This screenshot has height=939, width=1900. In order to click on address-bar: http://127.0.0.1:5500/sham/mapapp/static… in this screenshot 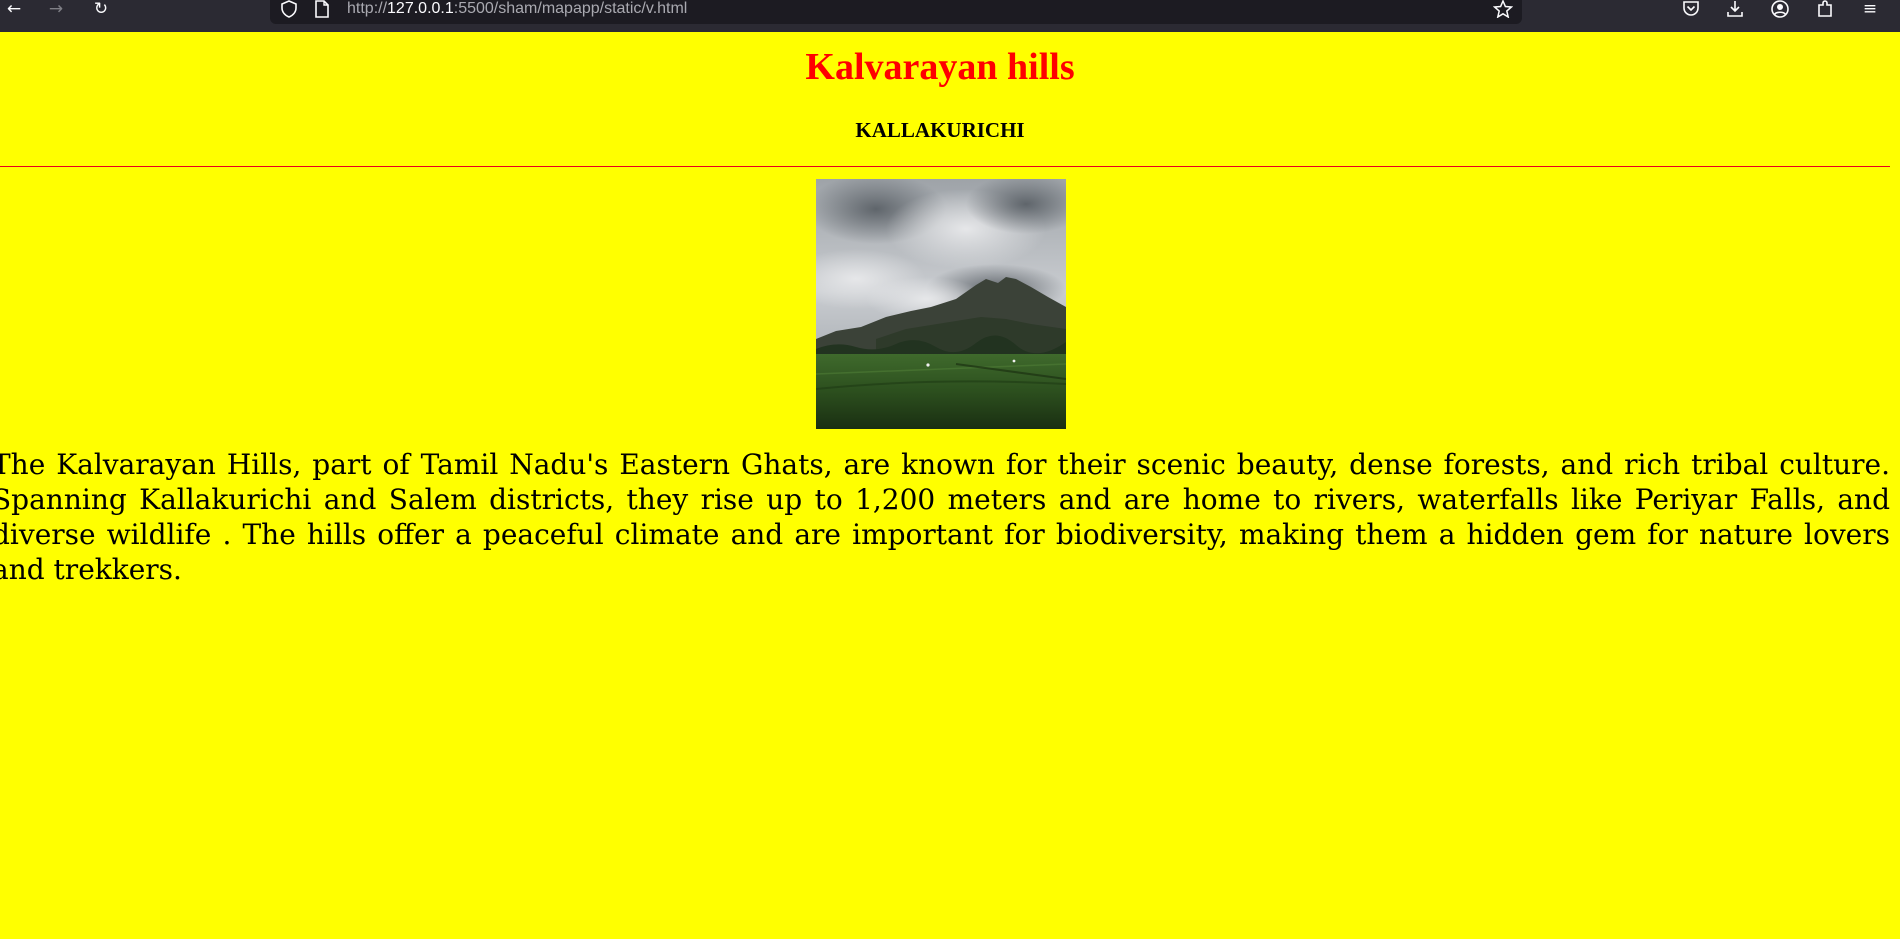, I will do `click(896, 12)`.